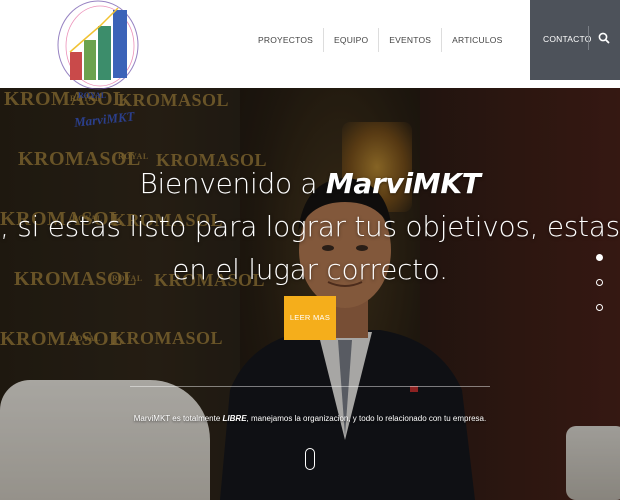 The image size is (620, 500). What do you see at coordinates (350, 40) in the screenshot?
I see `nav-item-equipo: EQUIPO` at bounding box center [350, 40].